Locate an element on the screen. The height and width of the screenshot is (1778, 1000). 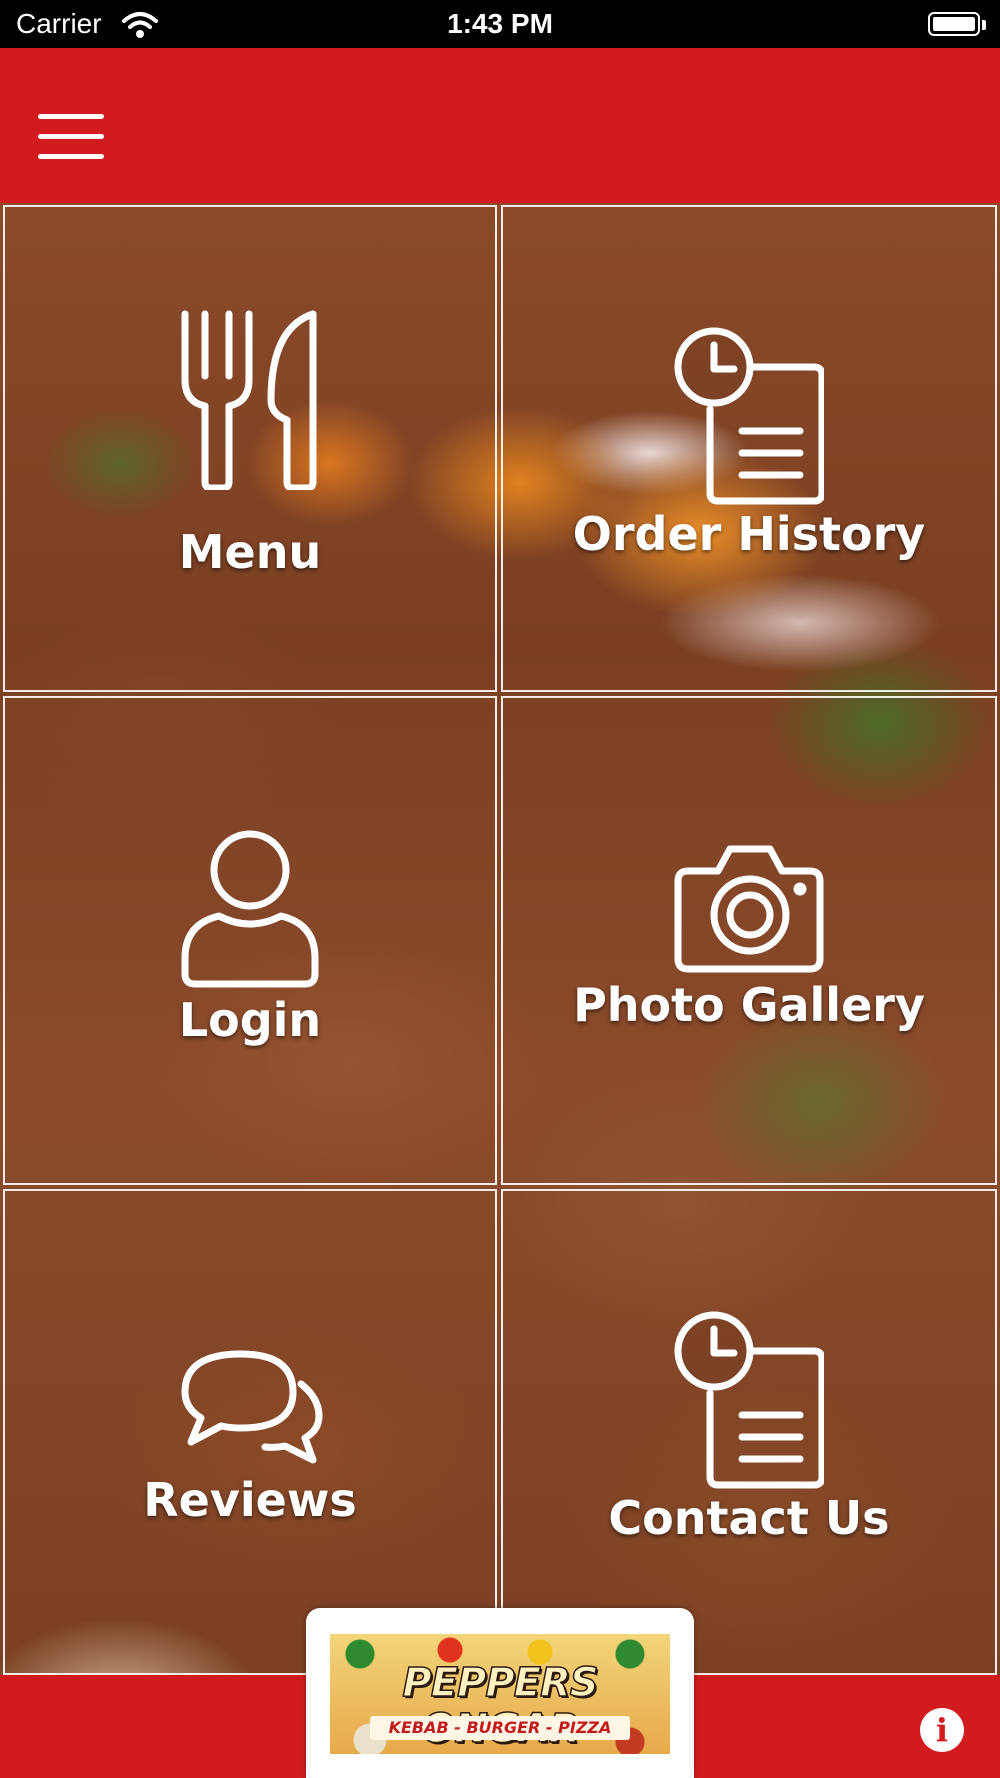
tile-menu: Menu is located at coordinates (250, 448).